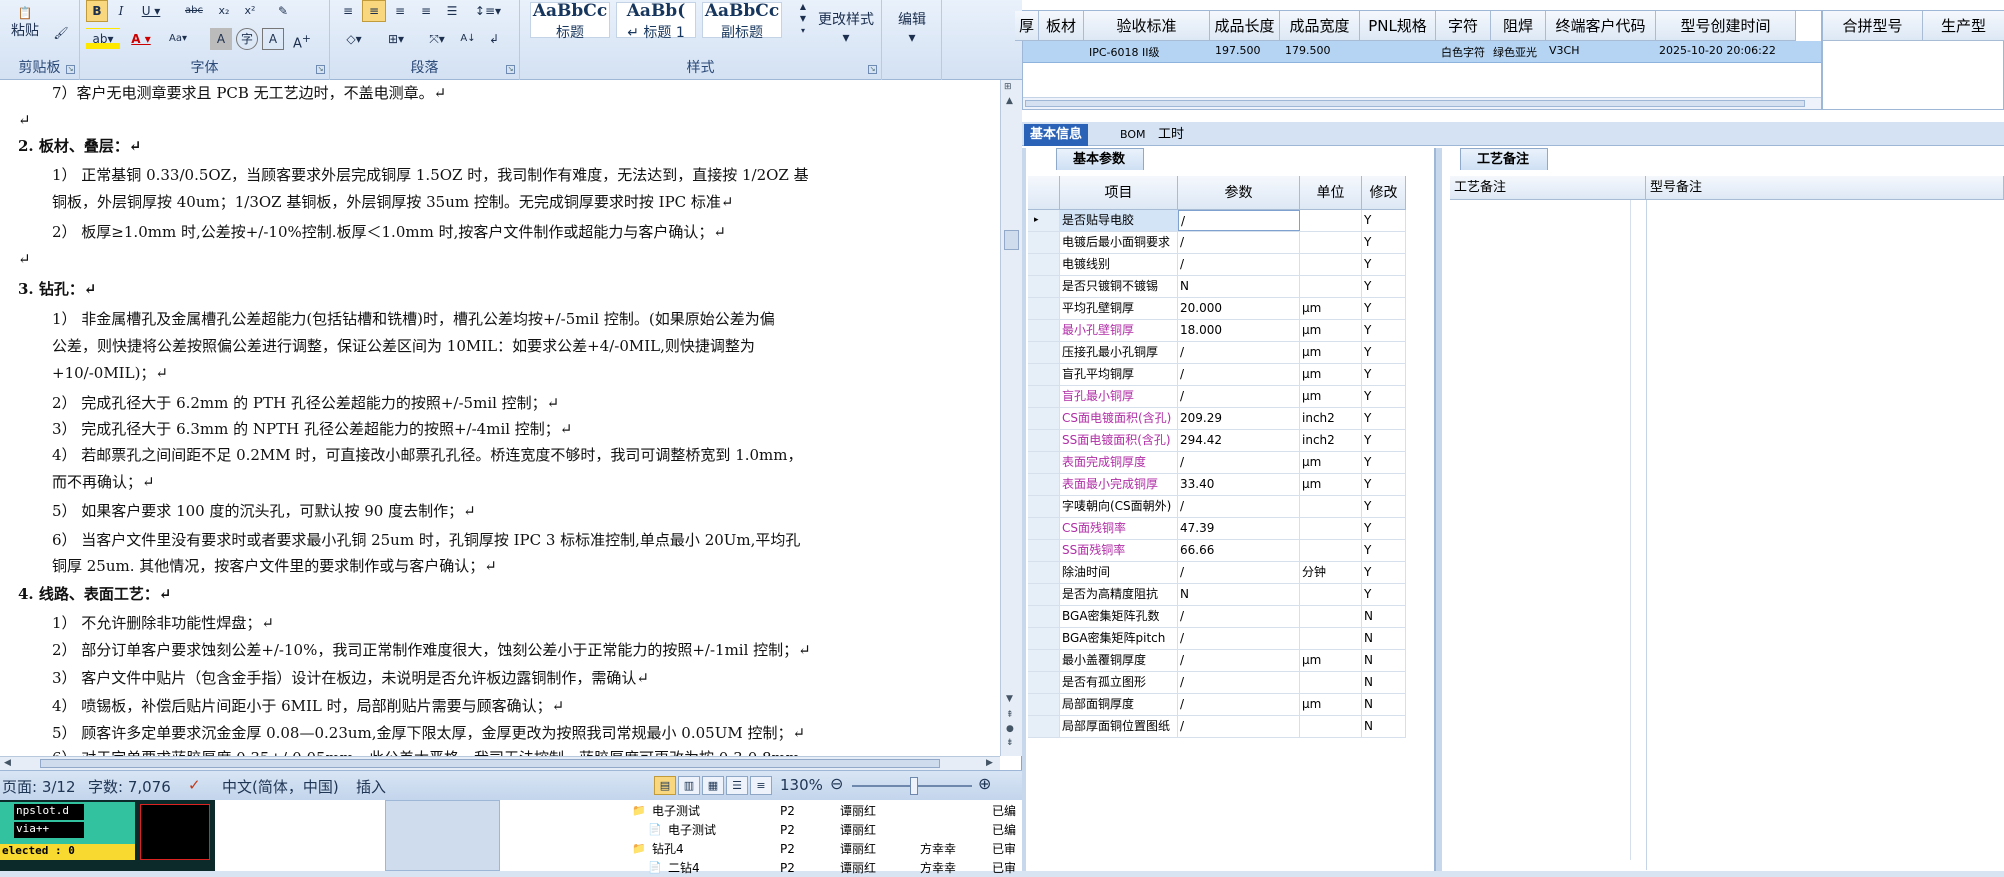 The width and height of the screenshot is (2004, 877). I want to click on show-marks-icon: ↲, so click(494, 39).